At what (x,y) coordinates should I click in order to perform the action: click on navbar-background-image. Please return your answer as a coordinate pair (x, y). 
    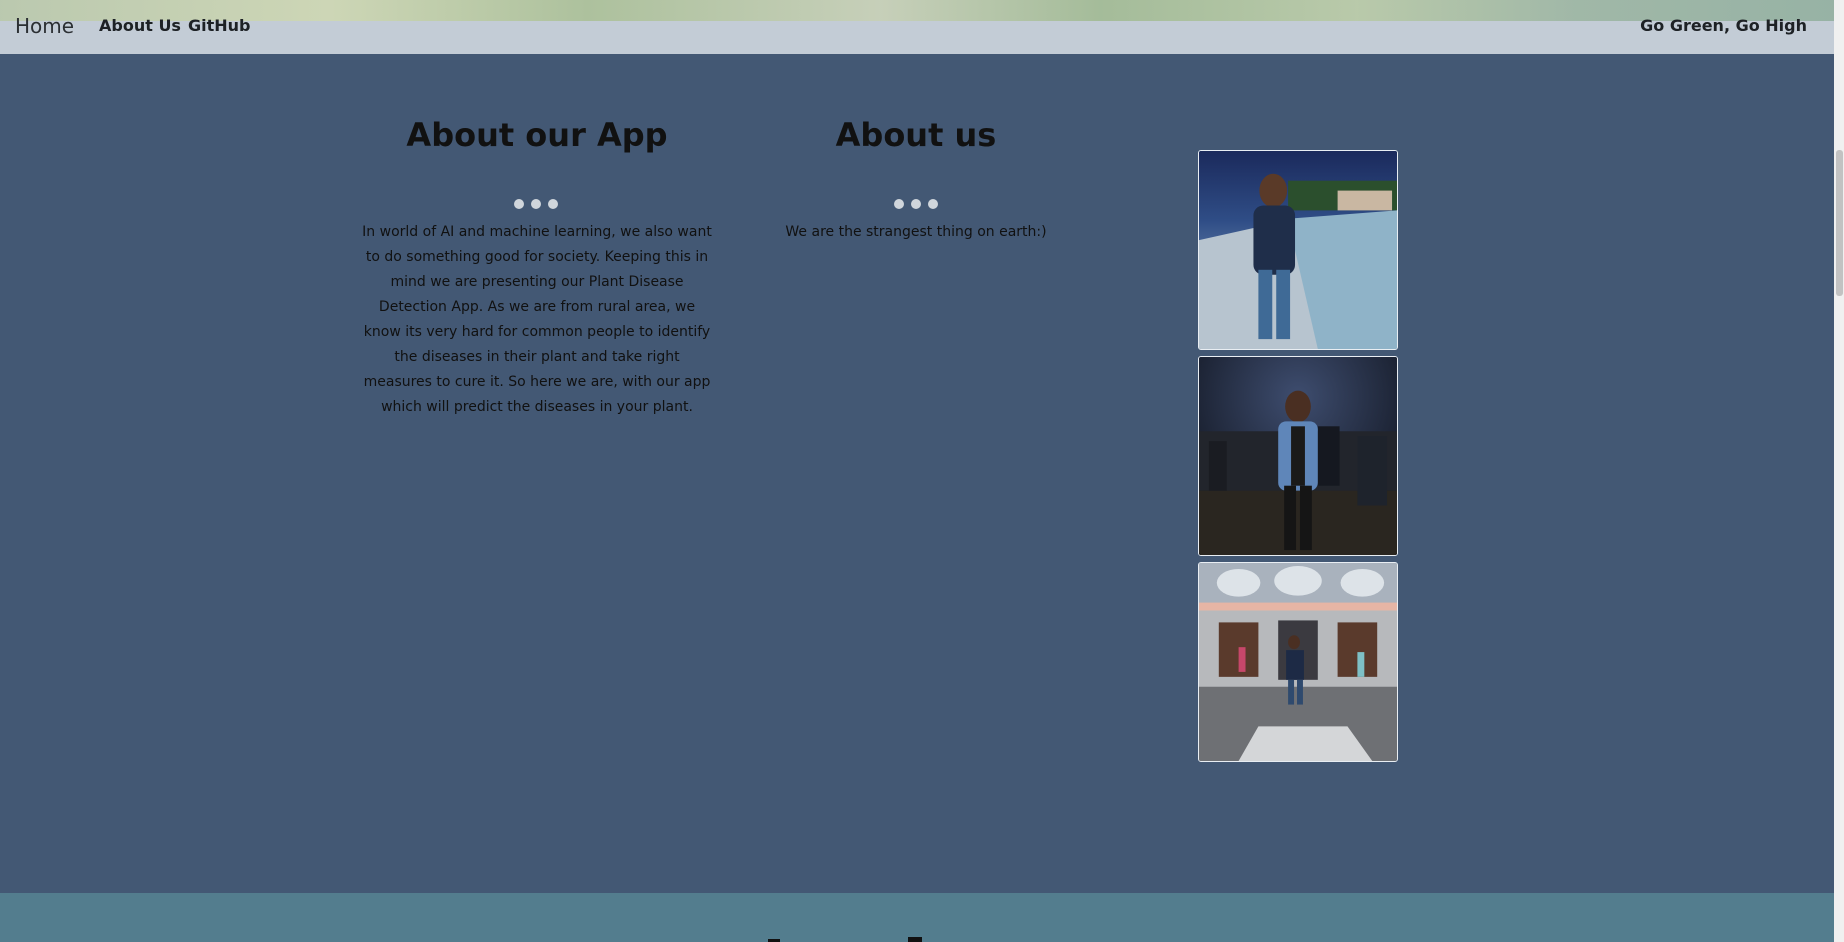
    Looking at the image, I should click on (917, 10).